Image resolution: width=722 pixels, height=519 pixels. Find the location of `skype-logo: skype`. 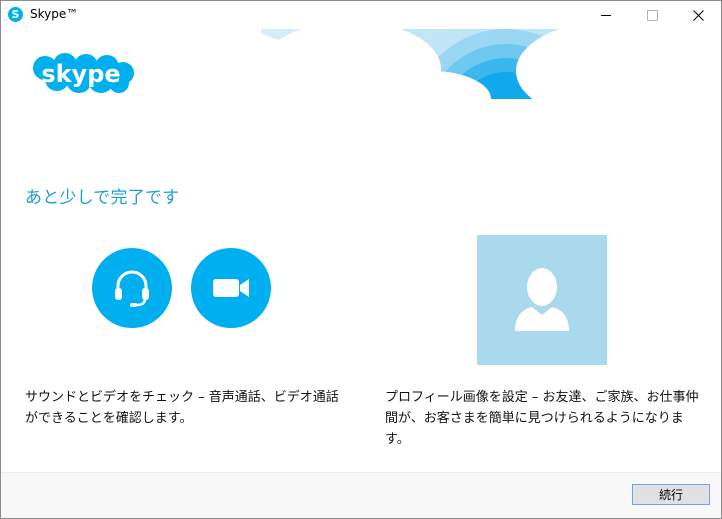

skype-logo: skype is located at coordinates (83, 73).